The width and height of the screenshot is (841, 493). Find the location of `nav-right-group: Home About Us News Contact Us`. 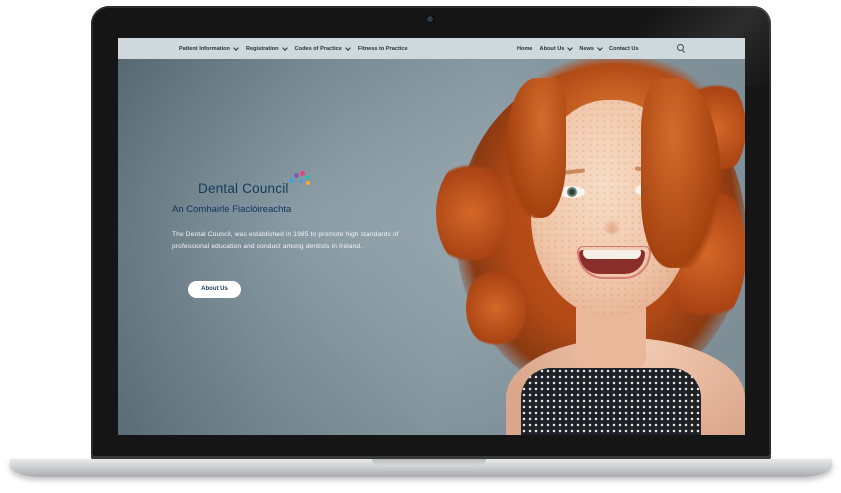

nav-right-group: Home About Us News Contact Us is located at coordinates (578, 48).